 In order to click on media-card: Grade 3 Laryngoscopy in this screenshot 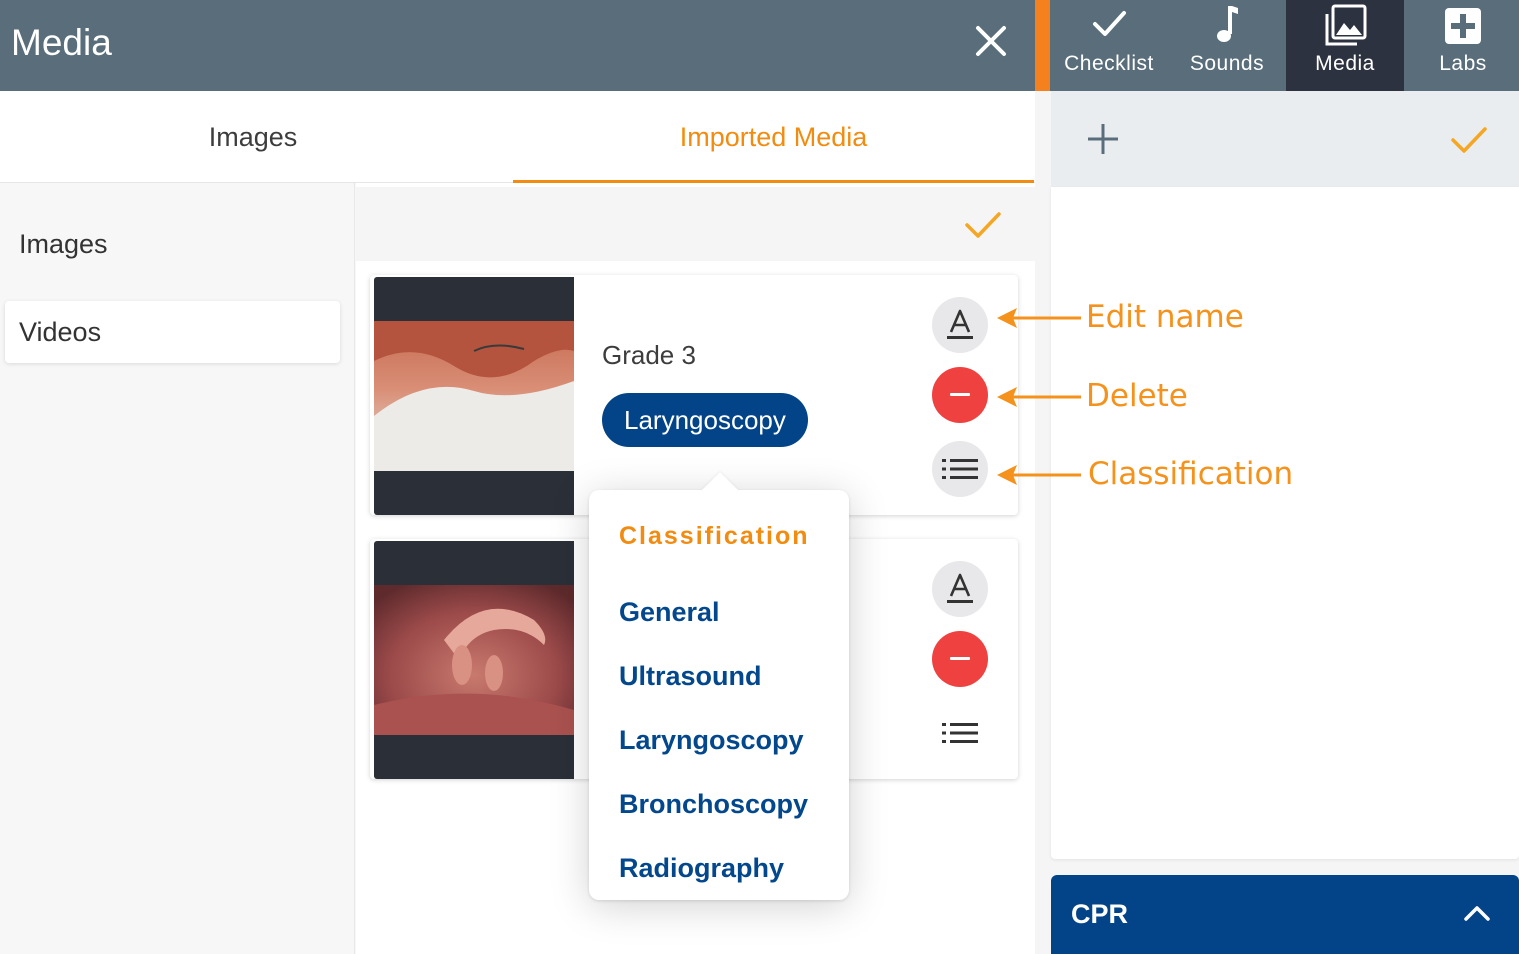, I will do `click(694, 395)`.